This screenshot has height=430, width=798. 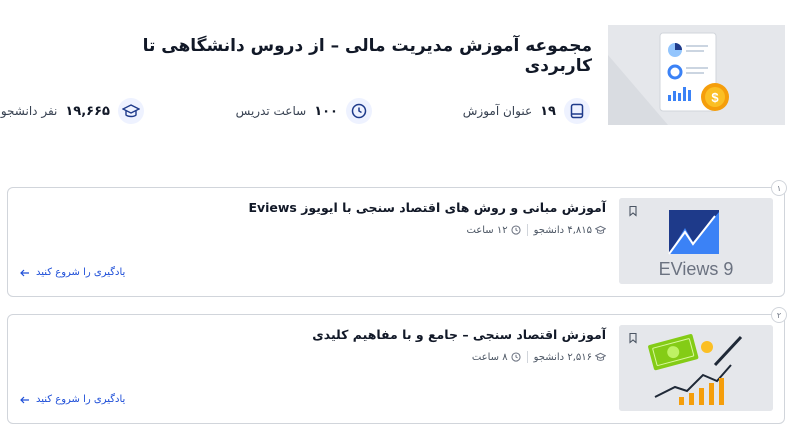 I want to click on stat-hours: ۱۰۰ ساعت تدریس, so click(x=304, y=111).